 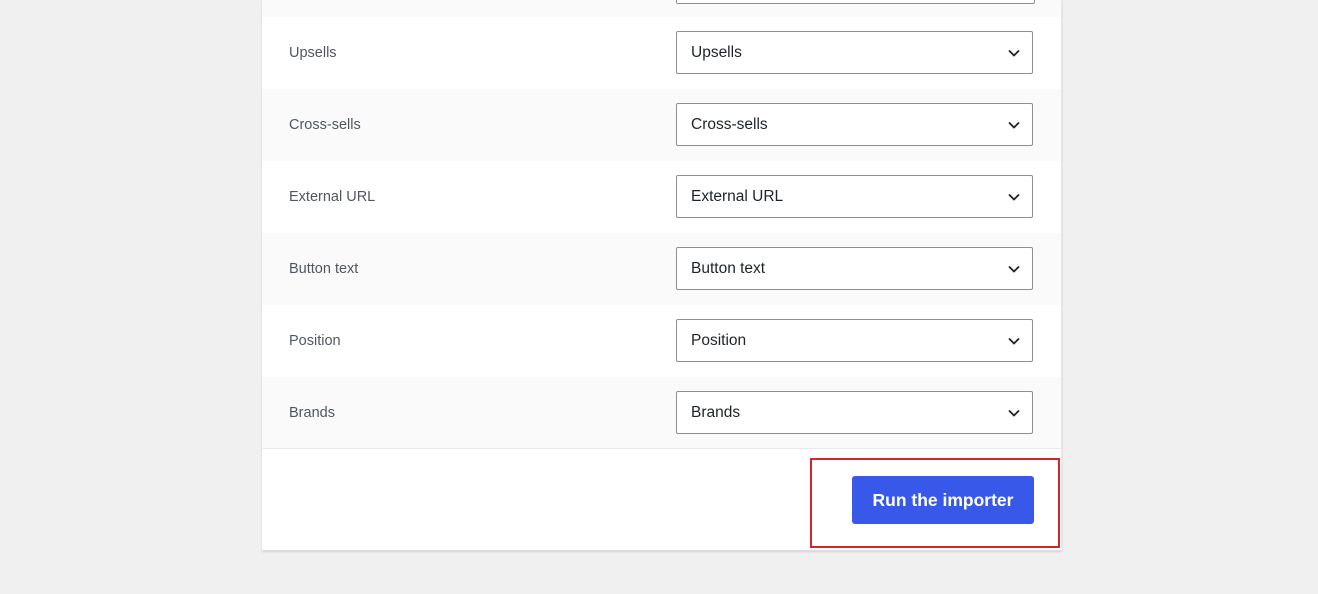 I want to click on mapping-row-position: Position Position, so click(x=661, y=341).